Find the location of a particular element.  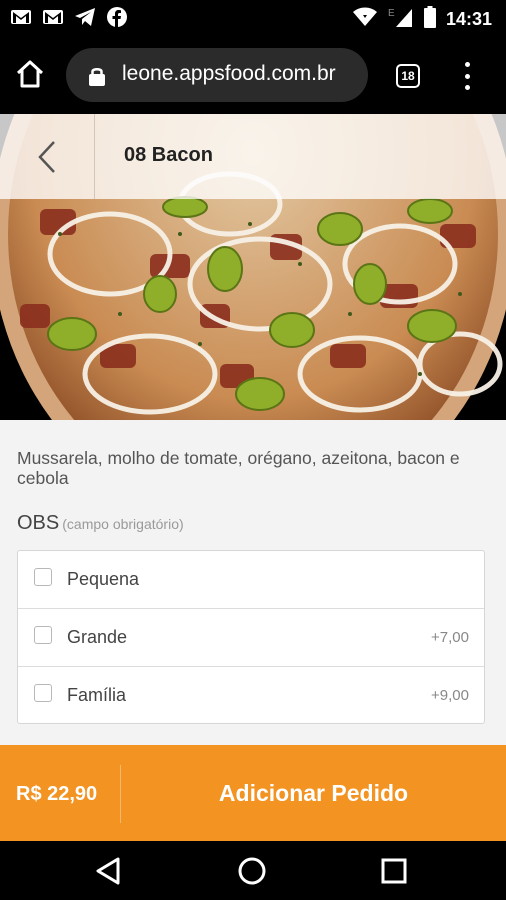

home-button is located at coordinates (30, 74).